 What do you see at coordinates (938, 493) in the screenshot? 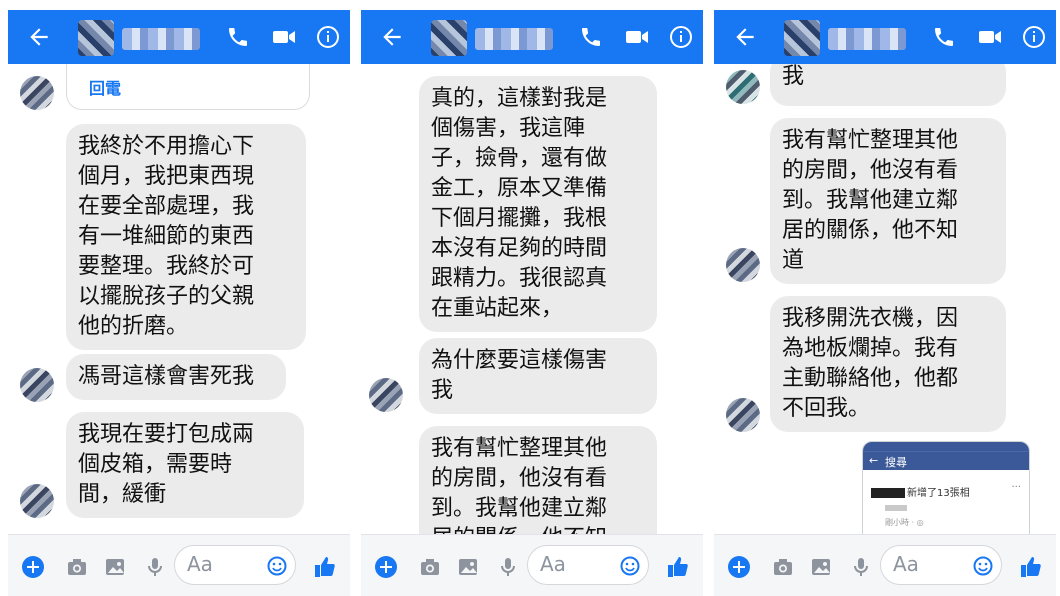
I see `notification-text: 新增了13張相` at bounding box center [938, 493].